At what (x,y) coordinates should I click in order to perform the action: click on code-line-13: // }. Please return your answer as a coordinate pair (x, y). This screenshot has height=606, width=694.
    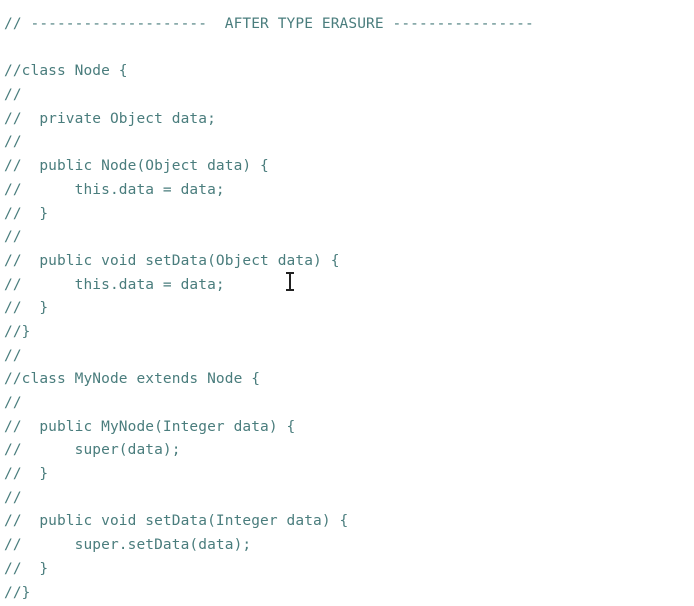
    Looking at the image, I should click on (26, 308).